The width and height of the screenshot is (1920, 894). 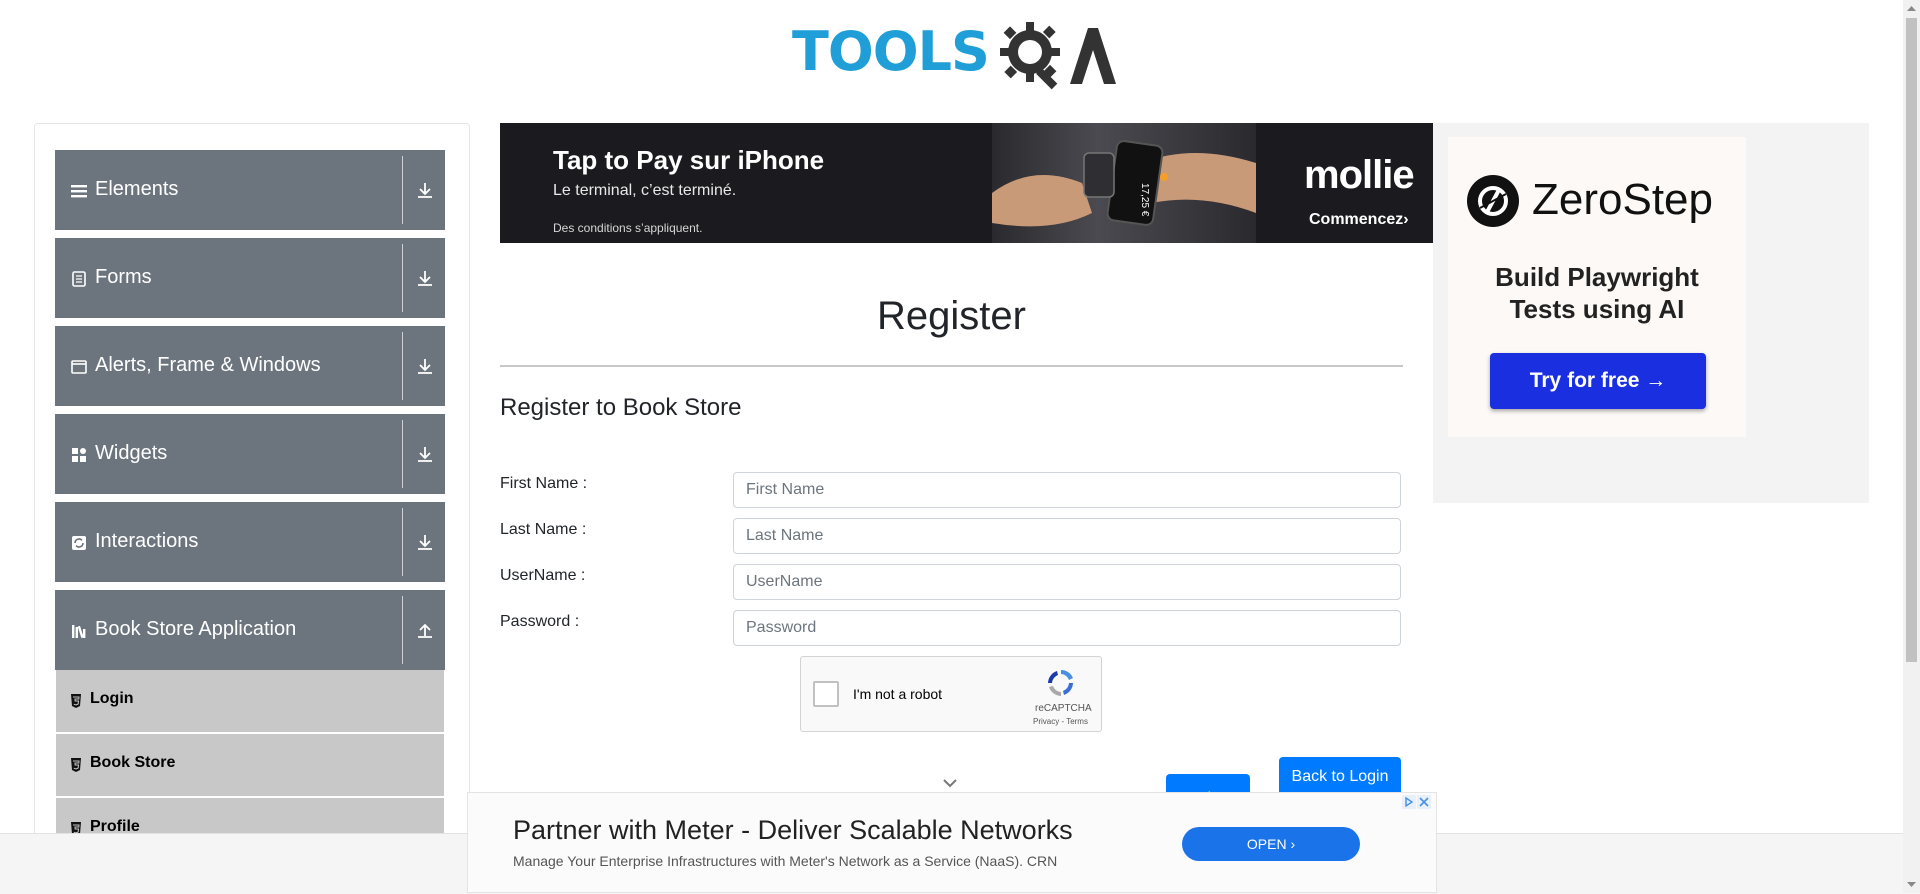 I want to click on ad-headline-line2: Tests using AI, so click(x=1597, y=309).